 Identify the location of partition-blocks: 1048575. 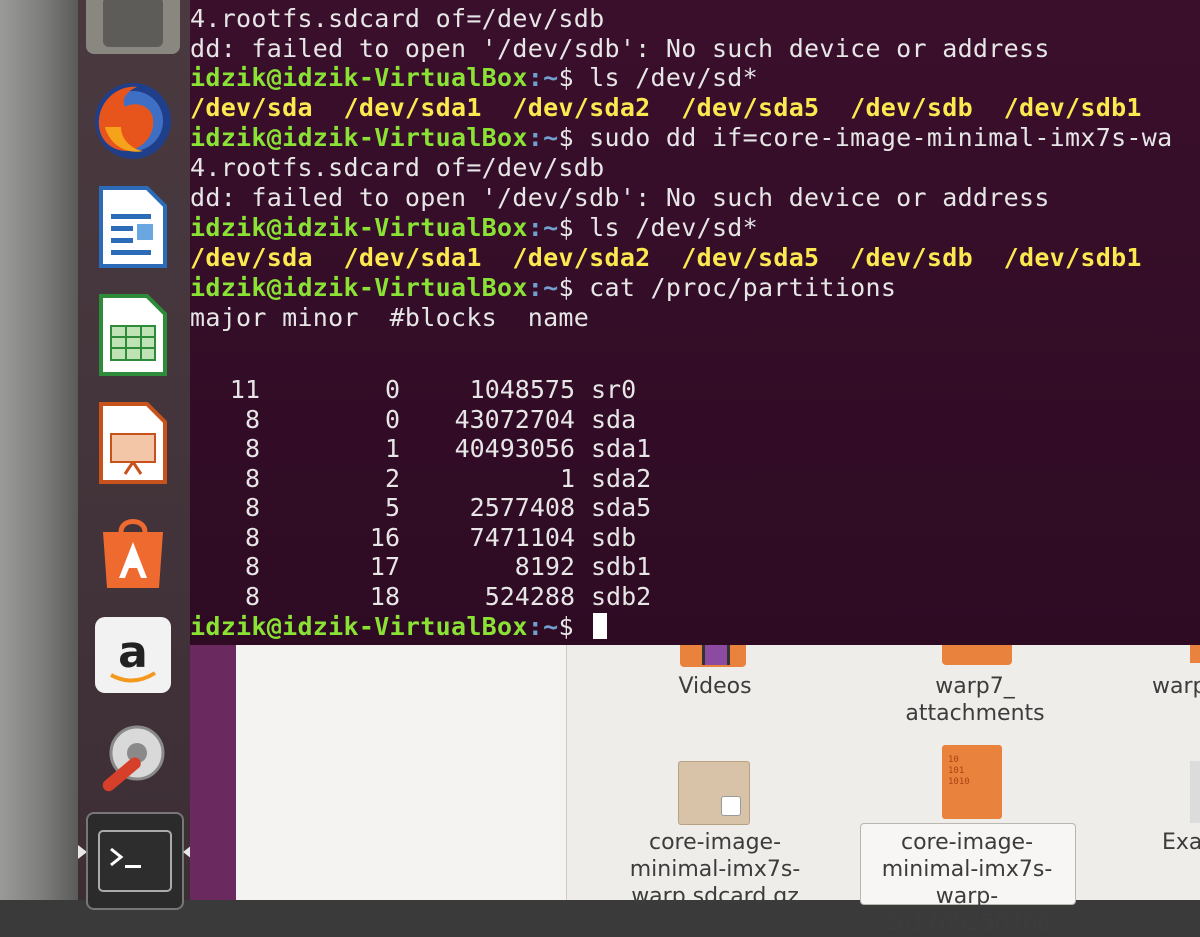
(522, 389).